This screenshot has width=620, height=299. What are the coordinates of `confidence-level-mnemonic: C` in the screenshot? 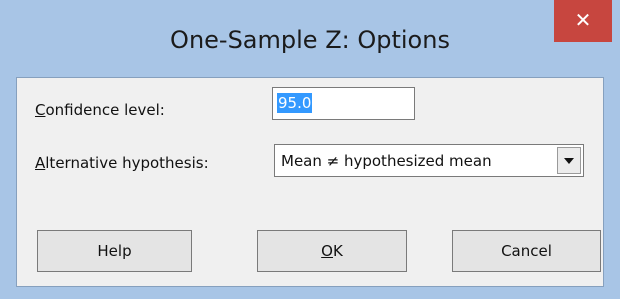 It's located at (40, 110).